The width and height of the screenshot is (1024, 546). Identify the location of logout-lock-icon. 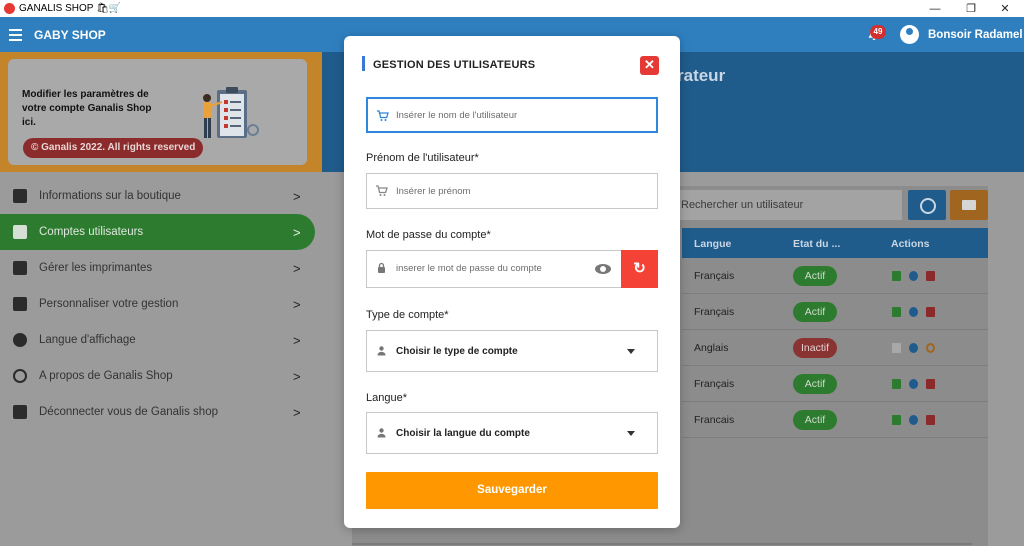
(20, 412).